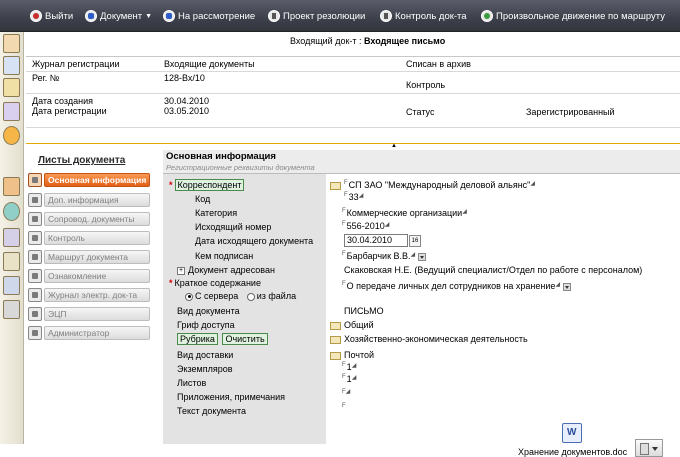 This screenshot has height=457, width=680. Describe the element at coordinates (207, 185) in the screenshot. I see `correspondent-label: * Корреспондент` at that location.